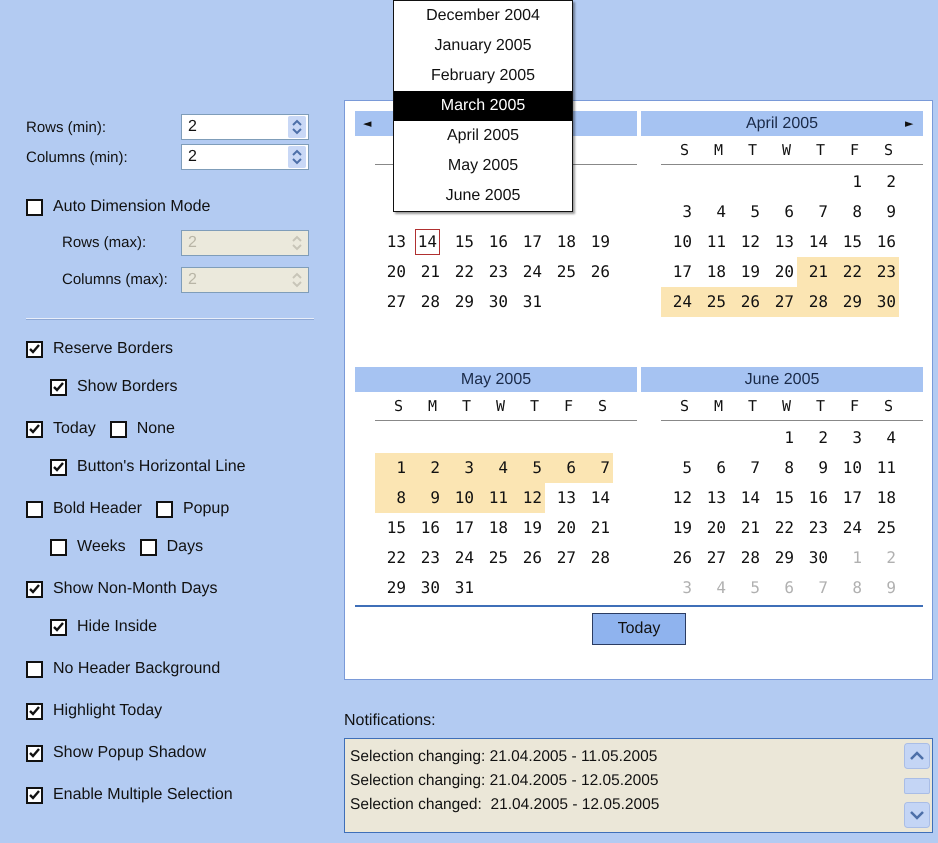 The height and width of the screenshot is (843, 938). I want to click on month-option: February 2005, so click(483, 76).